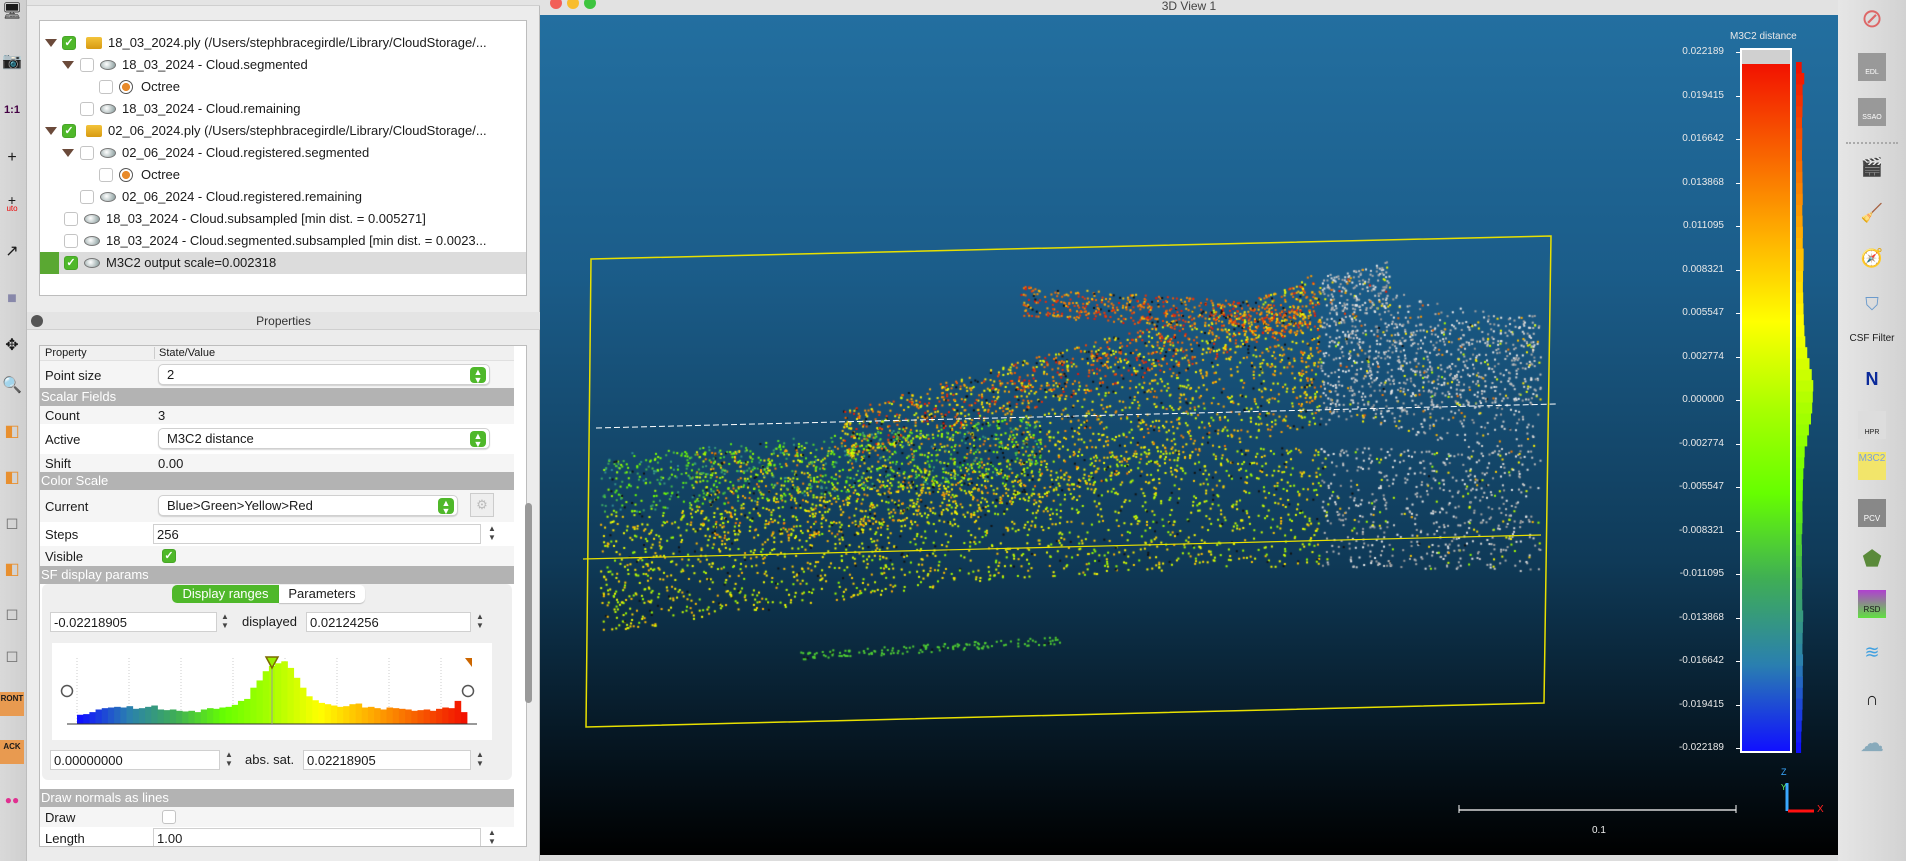 This screenshot has width=1906, height=861. What do you see at coordinates (1872, 213) in the screenshot?
I see `broom-icon: 🧹` at bounding box center [1872, 213].